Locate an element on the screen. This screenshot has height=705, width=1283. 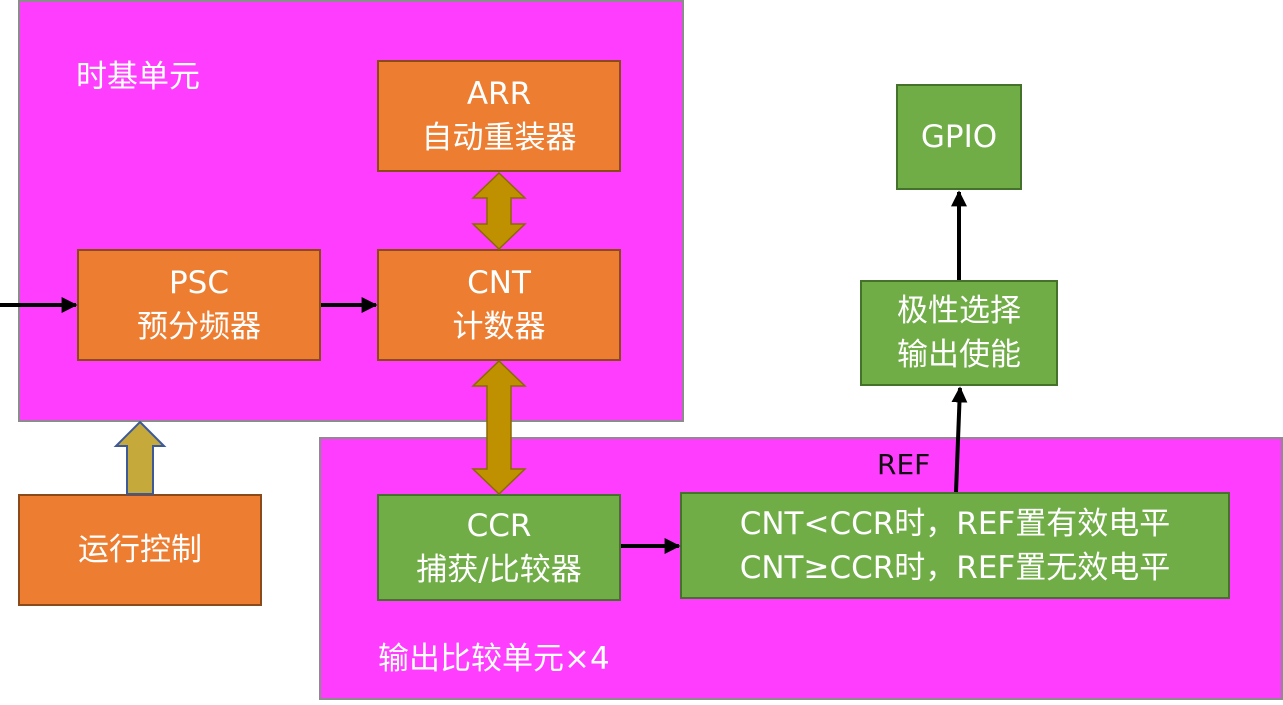
arr-cnt-double-arrow is located at coordinates (499, 211).